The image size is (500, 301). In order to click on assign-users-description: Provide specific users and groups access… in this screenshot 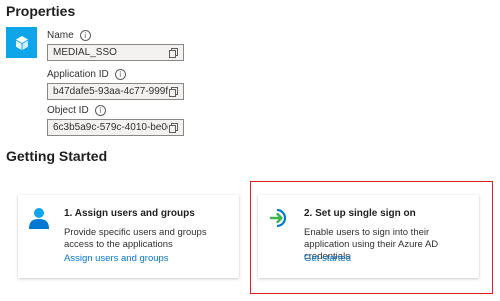, I will do `click(135, 238)`.